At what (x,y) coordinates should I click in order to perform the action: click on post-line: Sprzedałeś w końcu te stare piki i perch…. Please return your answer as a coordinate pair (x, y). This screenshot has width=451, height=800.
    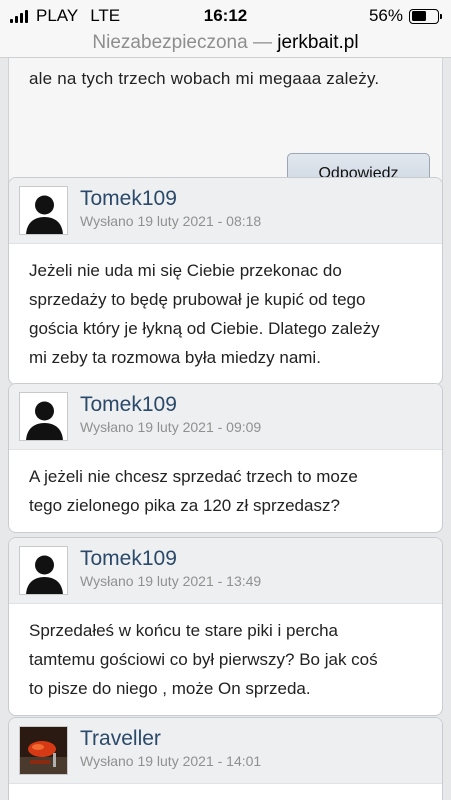
    Looking at the image, I should click on (183, 630).